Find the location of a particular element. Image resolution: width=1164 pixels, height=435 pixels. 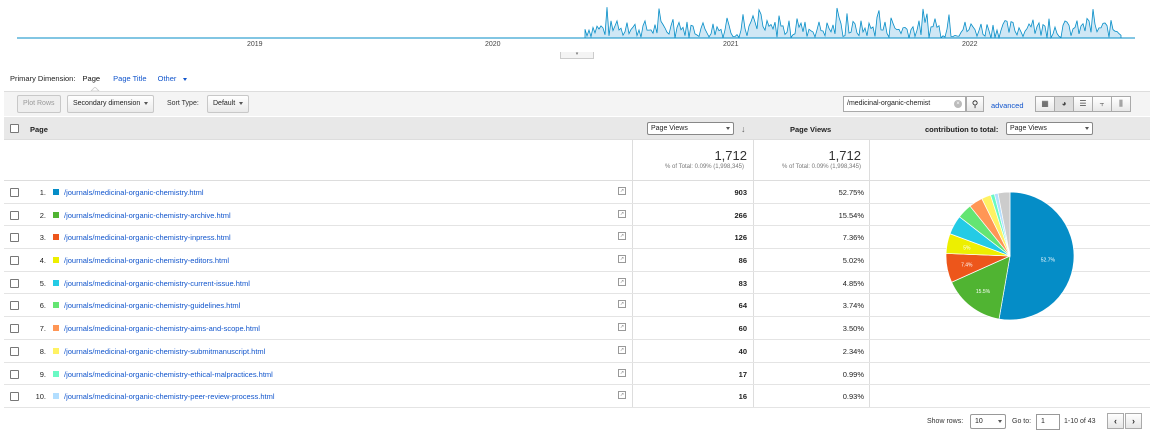

clear-search-icon: × is located at coordinates (958, 104).